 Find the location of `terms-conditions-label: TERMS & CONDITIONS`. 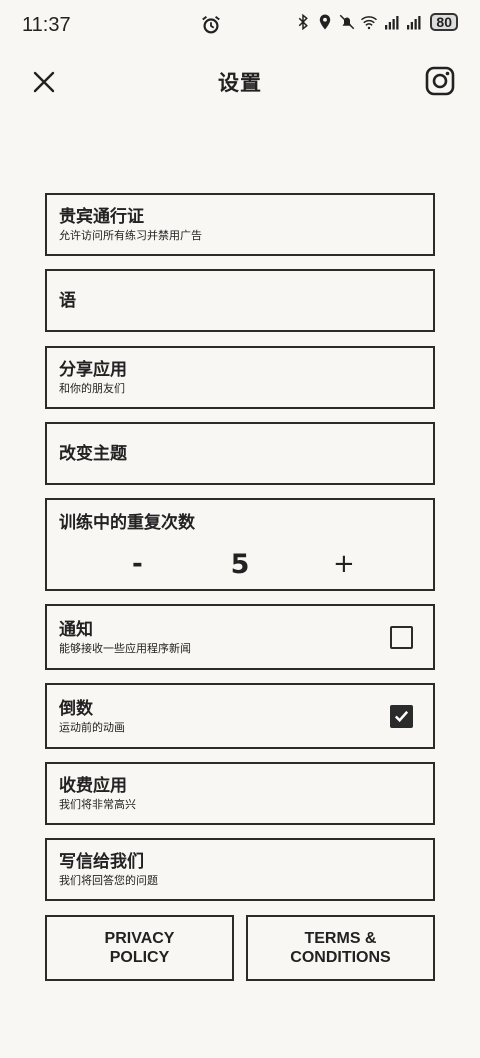

terms-conditions-label: TERMS & CONDITIONS is located at coordinates (340, 948).